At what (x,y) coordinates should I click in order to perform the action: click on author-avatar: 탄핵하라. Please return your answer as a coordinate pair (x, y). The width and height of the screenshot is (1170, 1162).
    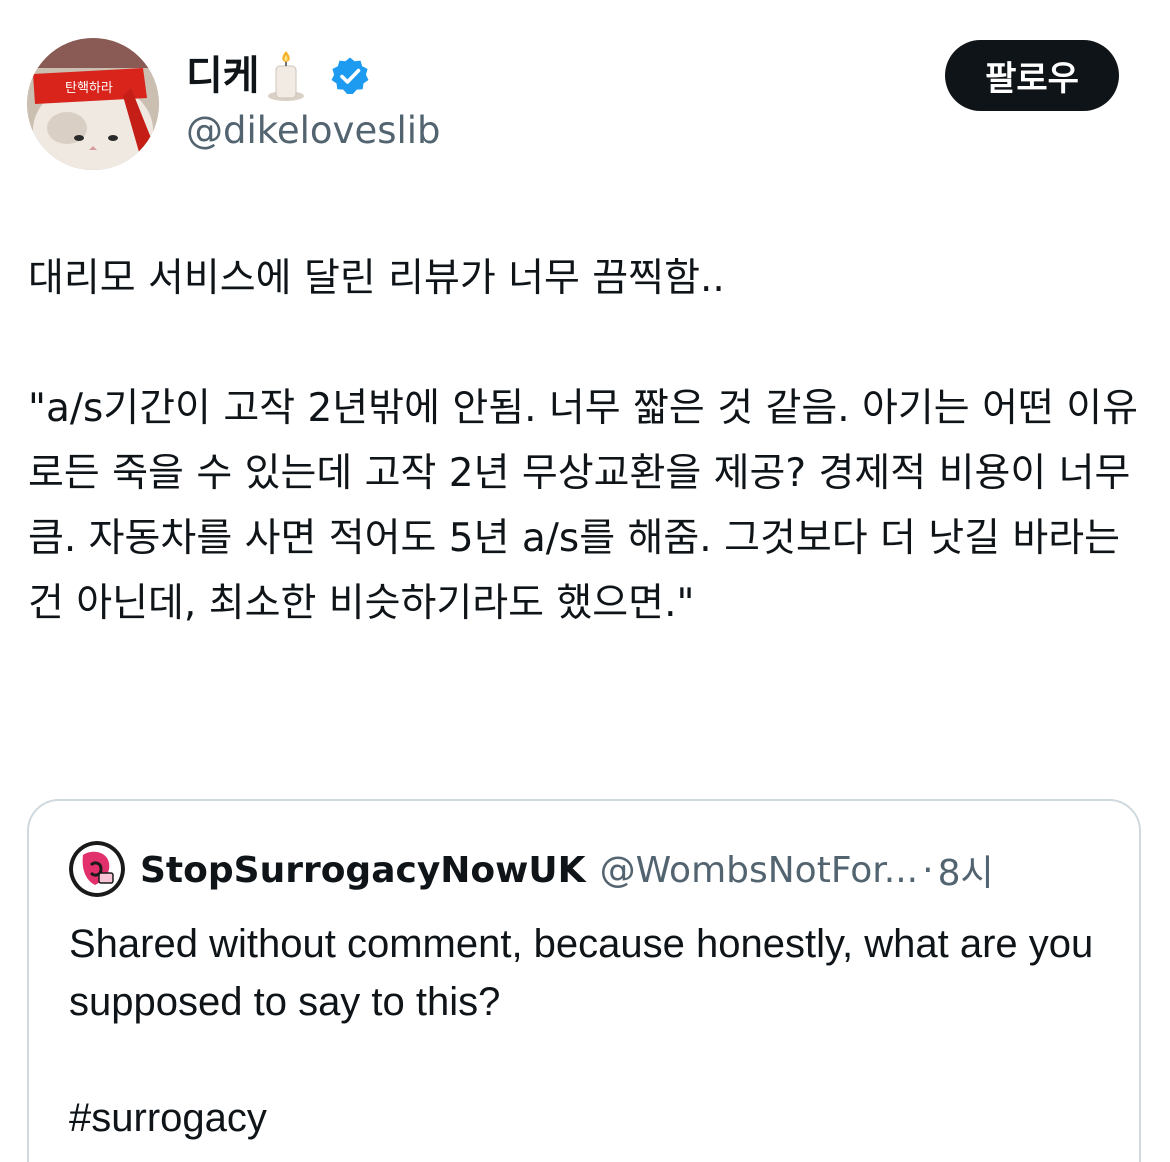
    Looking at the image, I should click on (93, 104).